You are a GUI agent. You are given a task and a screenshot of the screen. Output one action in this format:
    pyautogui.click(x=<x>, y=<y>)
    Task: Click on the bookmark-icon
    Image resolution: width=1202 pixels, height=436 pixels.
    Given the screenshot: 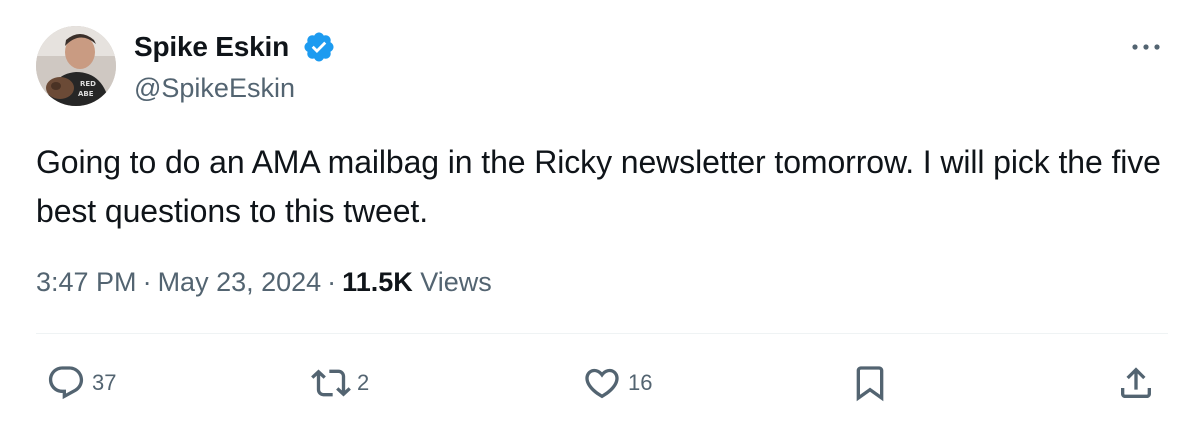 What is the action you would take?
    pyautogui.click(x=870, y=384)
    